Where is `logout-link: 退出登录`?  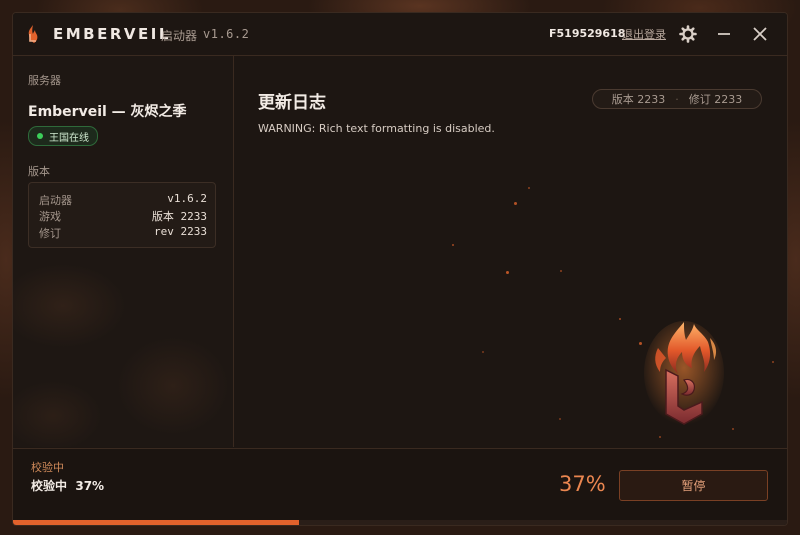
logout-link: 退出登录 is located at coordinates (644, 34).